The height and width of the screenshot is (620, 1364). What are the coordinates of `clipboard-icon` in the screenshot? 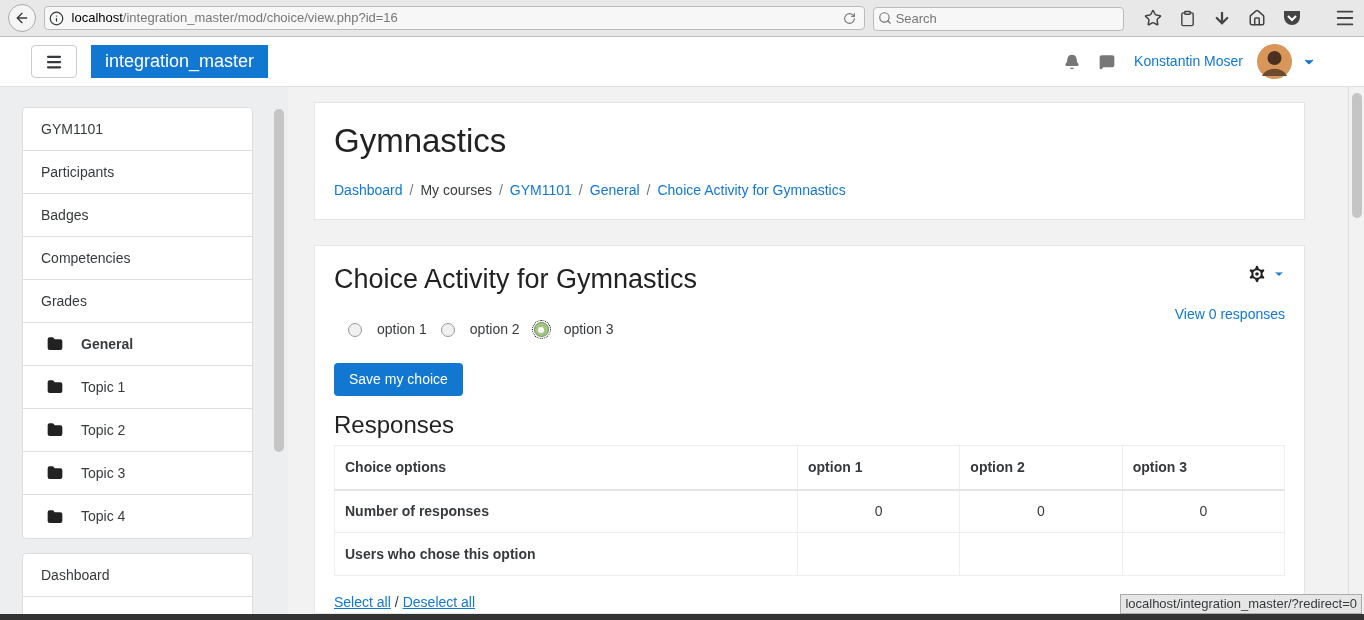 It's located at (1187, 18).